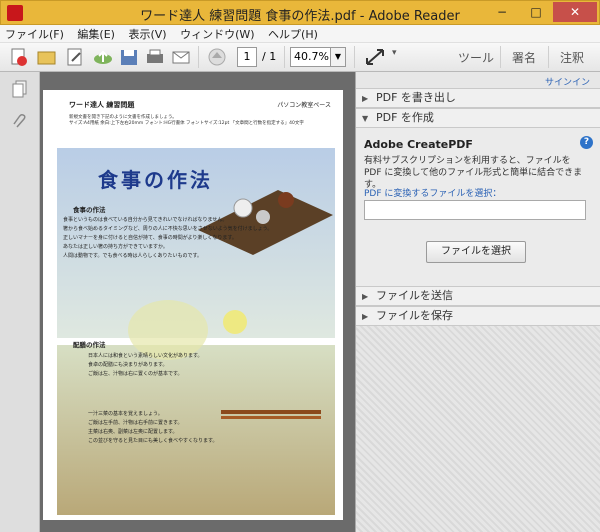 The height and width of the screenshot is (532, 600). What do you see at coordinates (34, 34) in the screenshot?
I see `menu-file: ファイル(F)` at bounding box center [34, 34].